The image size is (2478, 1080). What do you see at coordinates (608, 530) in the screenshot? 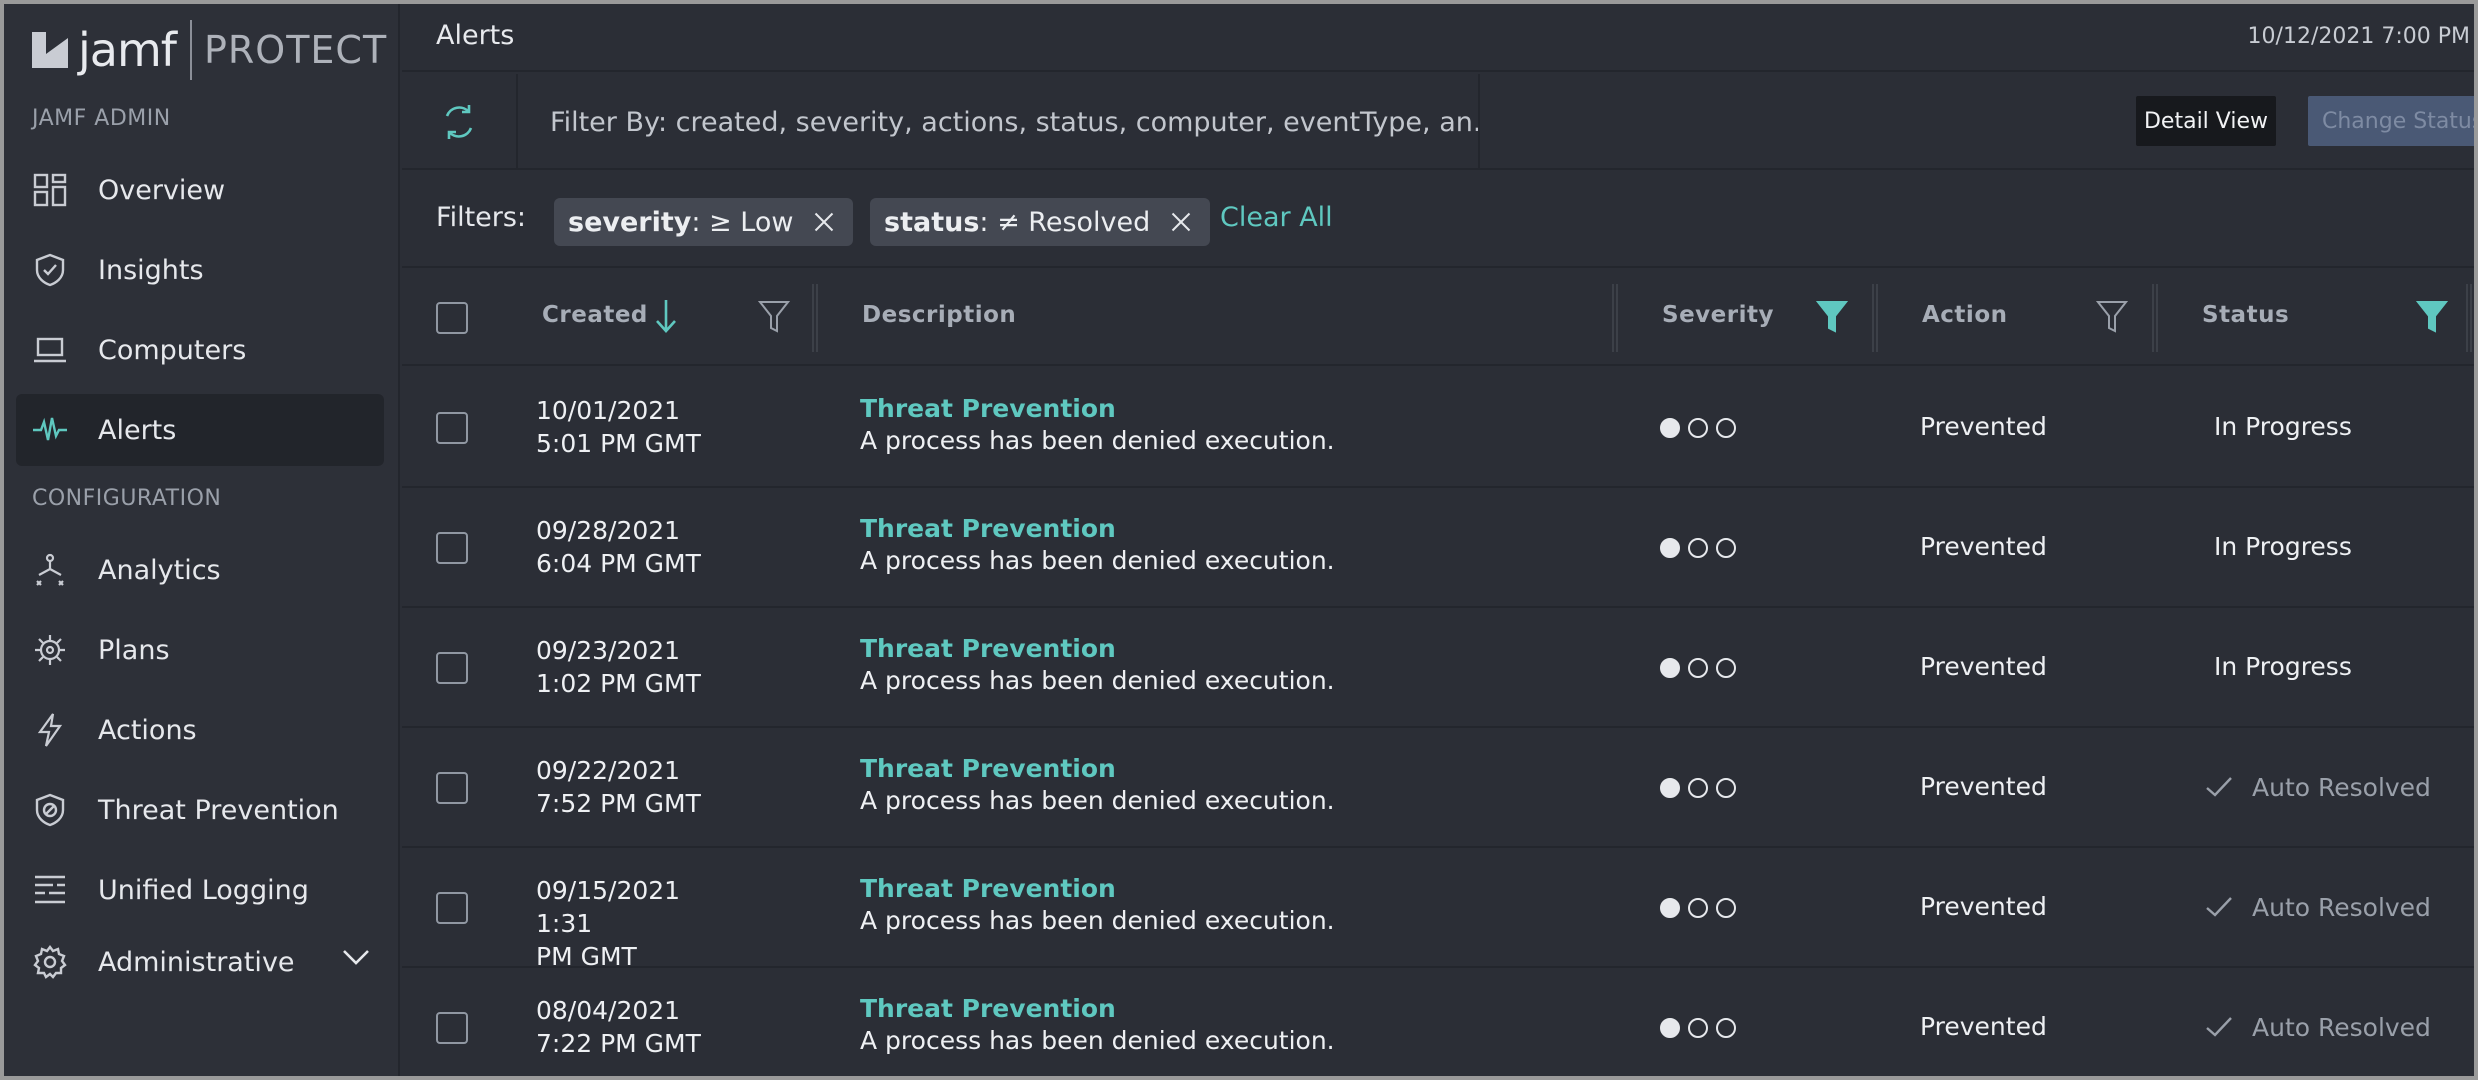
I see `created-date: 09/28/2021` at bounding box center [608, 530].